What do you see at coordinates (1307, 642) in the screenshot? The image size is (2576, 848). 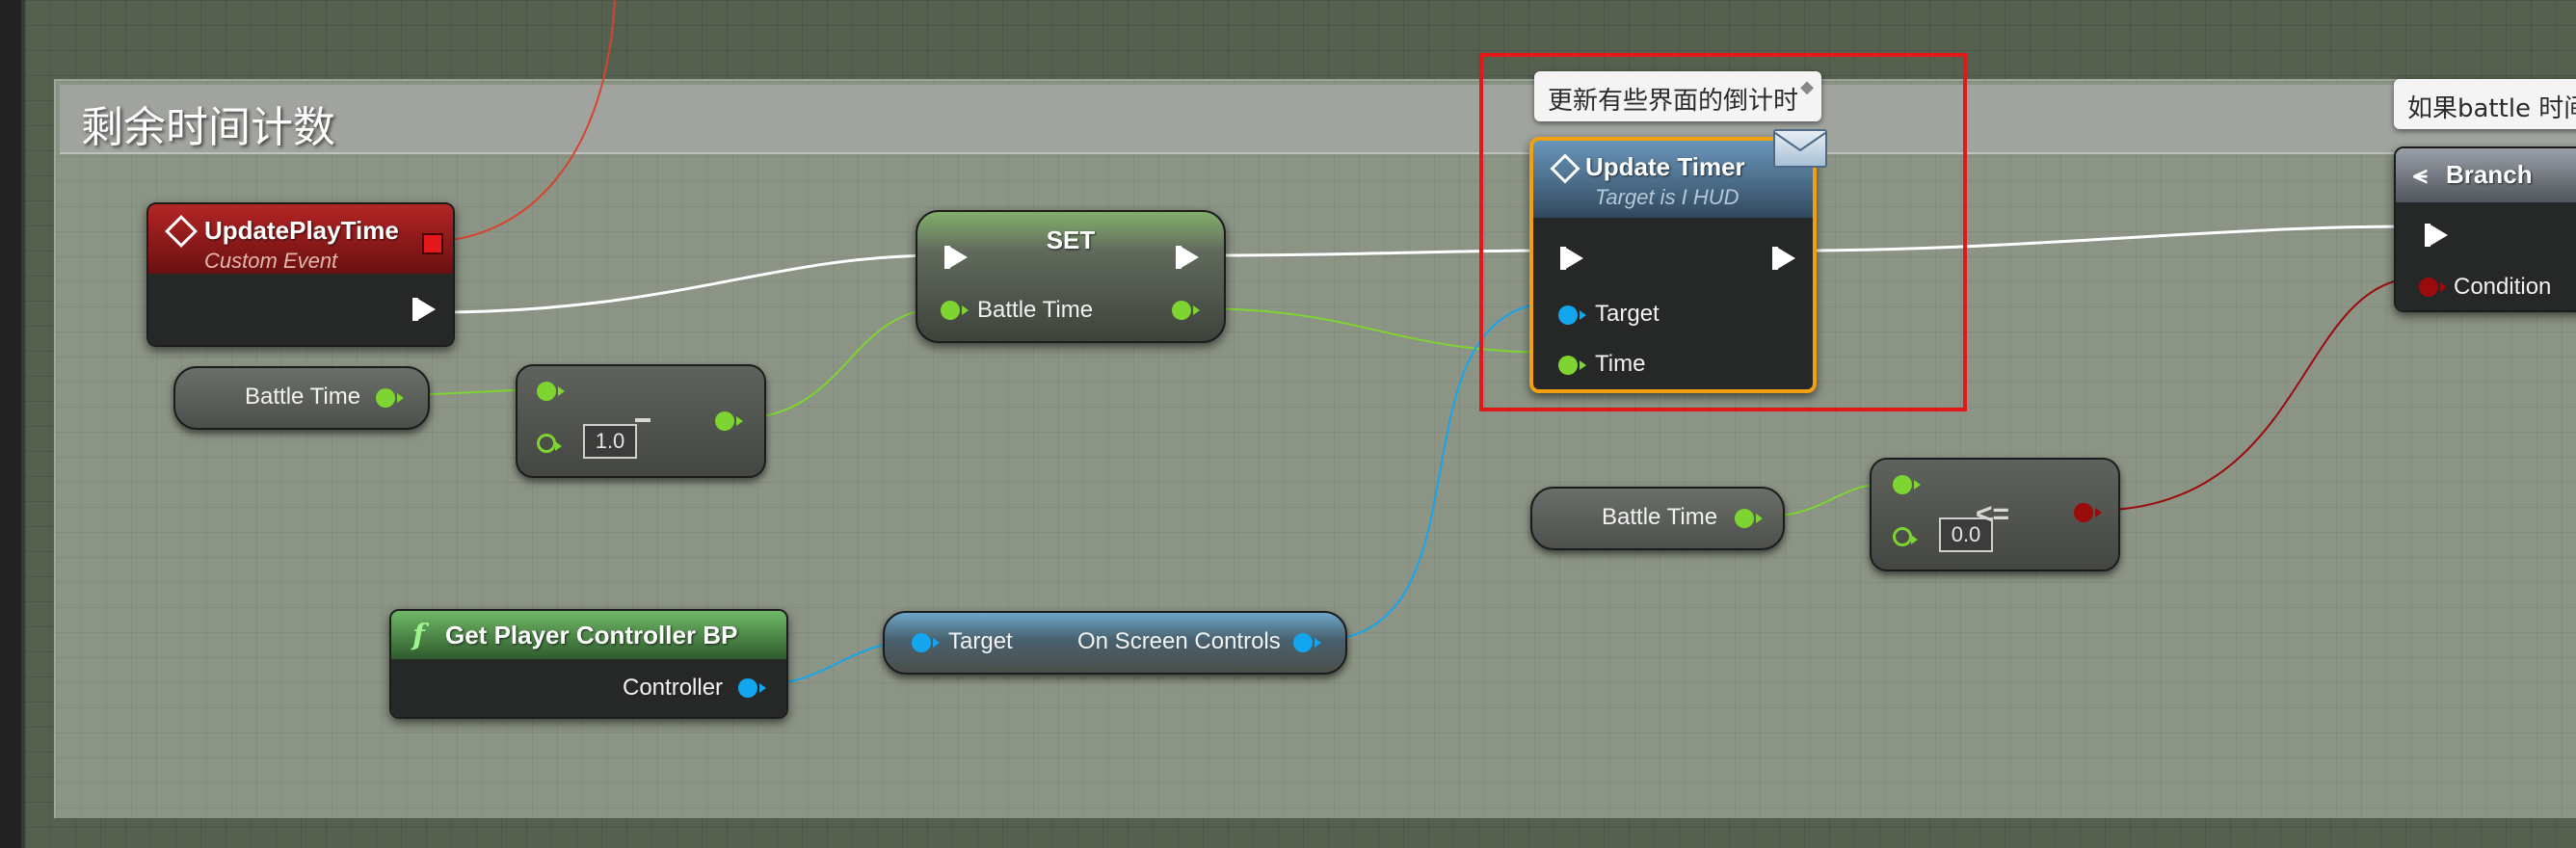 I see `on-screen-controls-out-pin` at bounding box center [1307, 642].